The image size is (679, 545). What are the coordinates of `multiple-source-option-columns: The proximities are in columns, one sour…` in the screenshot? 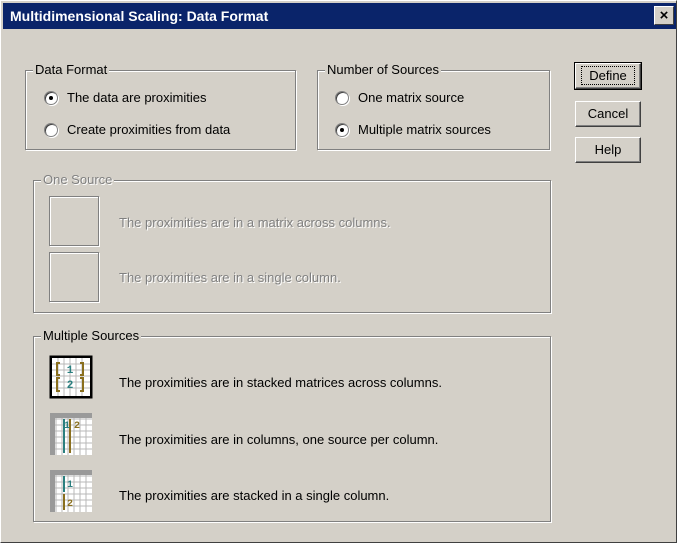 It's located at (279, 439).